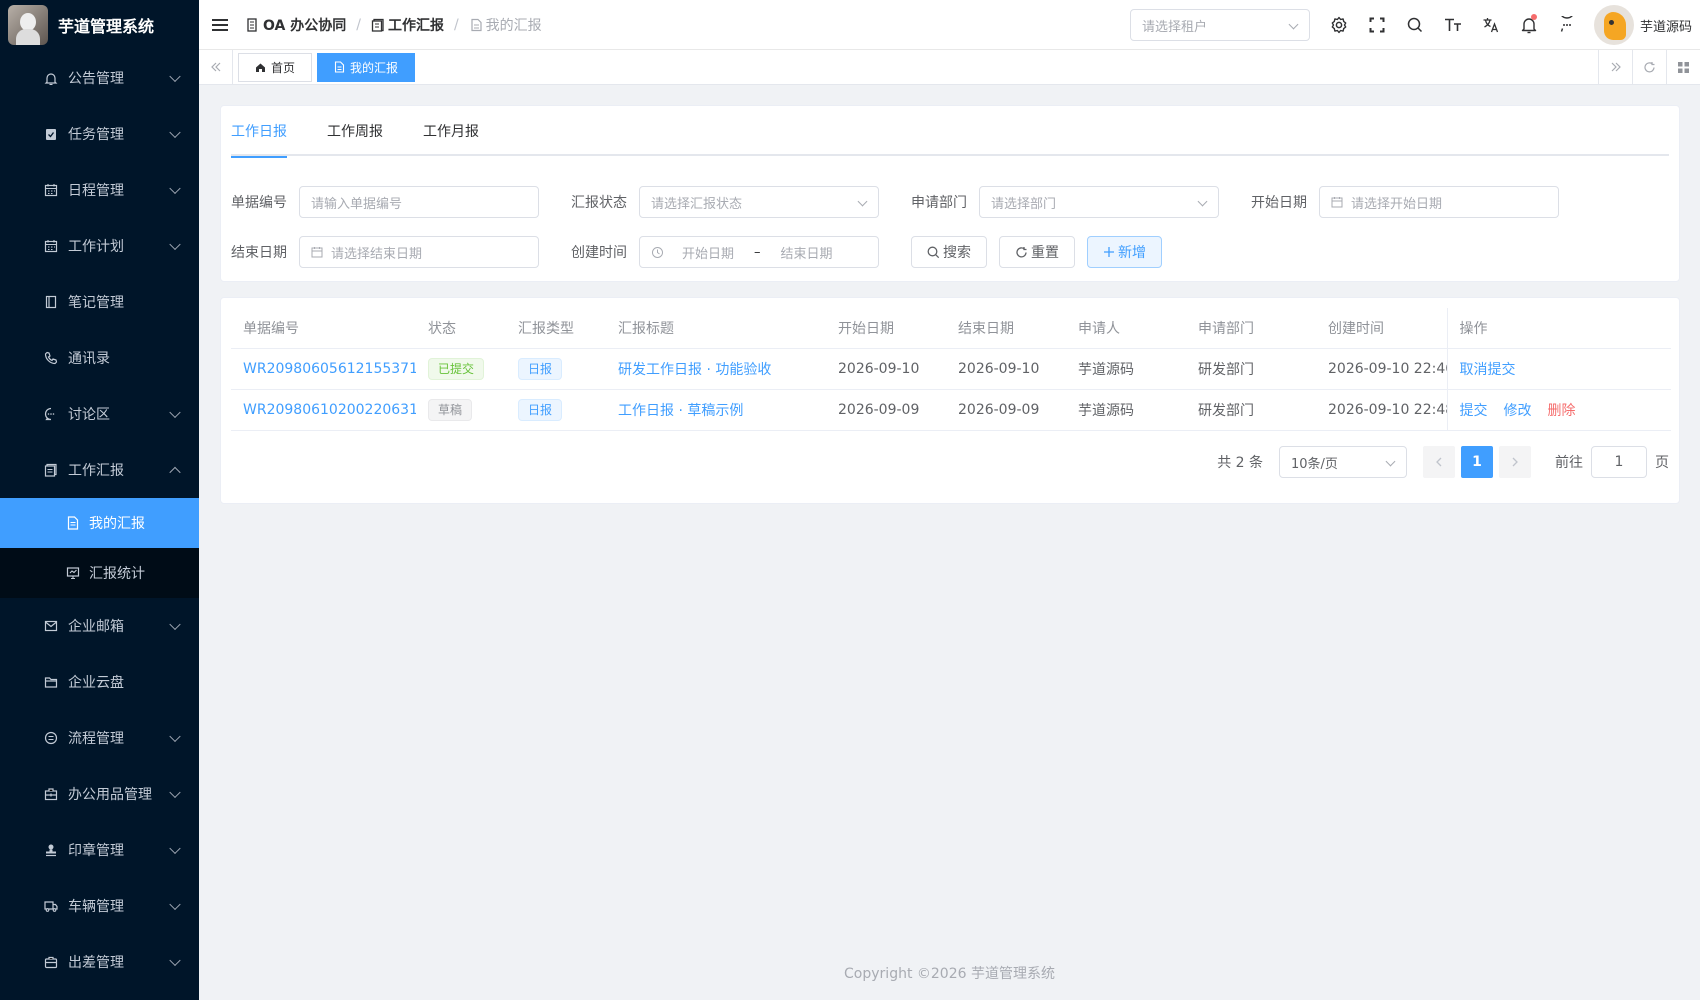 Image resolution: width=1700 pixels, height=1000 pixels. I want to click on sidebar-item: 笔记管理, so click(99, 302).